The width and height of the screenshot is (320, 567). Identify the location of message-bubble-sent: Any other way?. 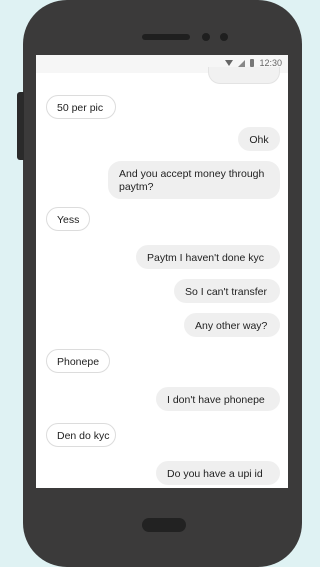
(232, 325).